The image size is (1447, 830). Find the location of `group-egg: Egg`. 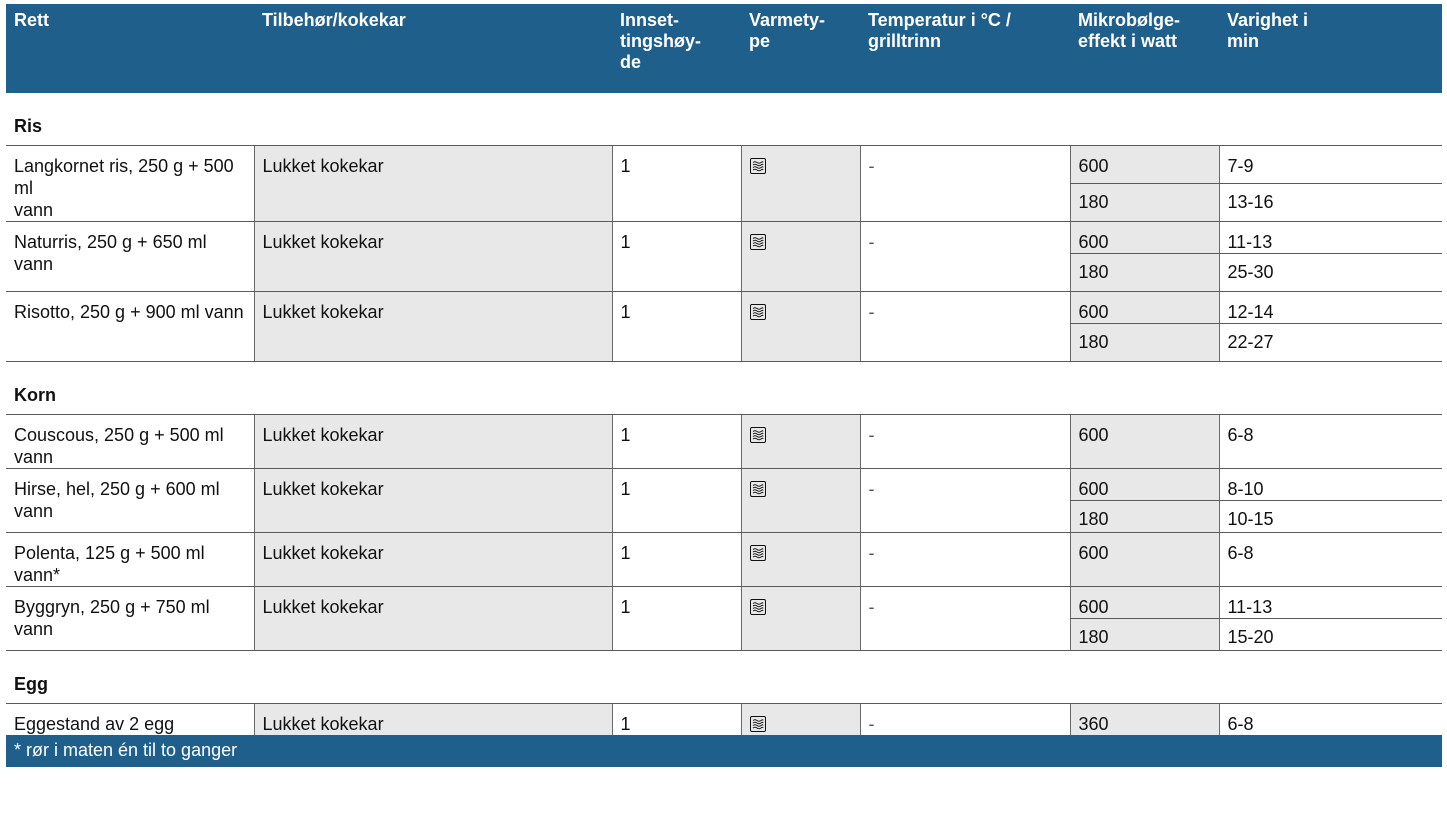

group-egg: Egg is located at coordinates (724, 677).